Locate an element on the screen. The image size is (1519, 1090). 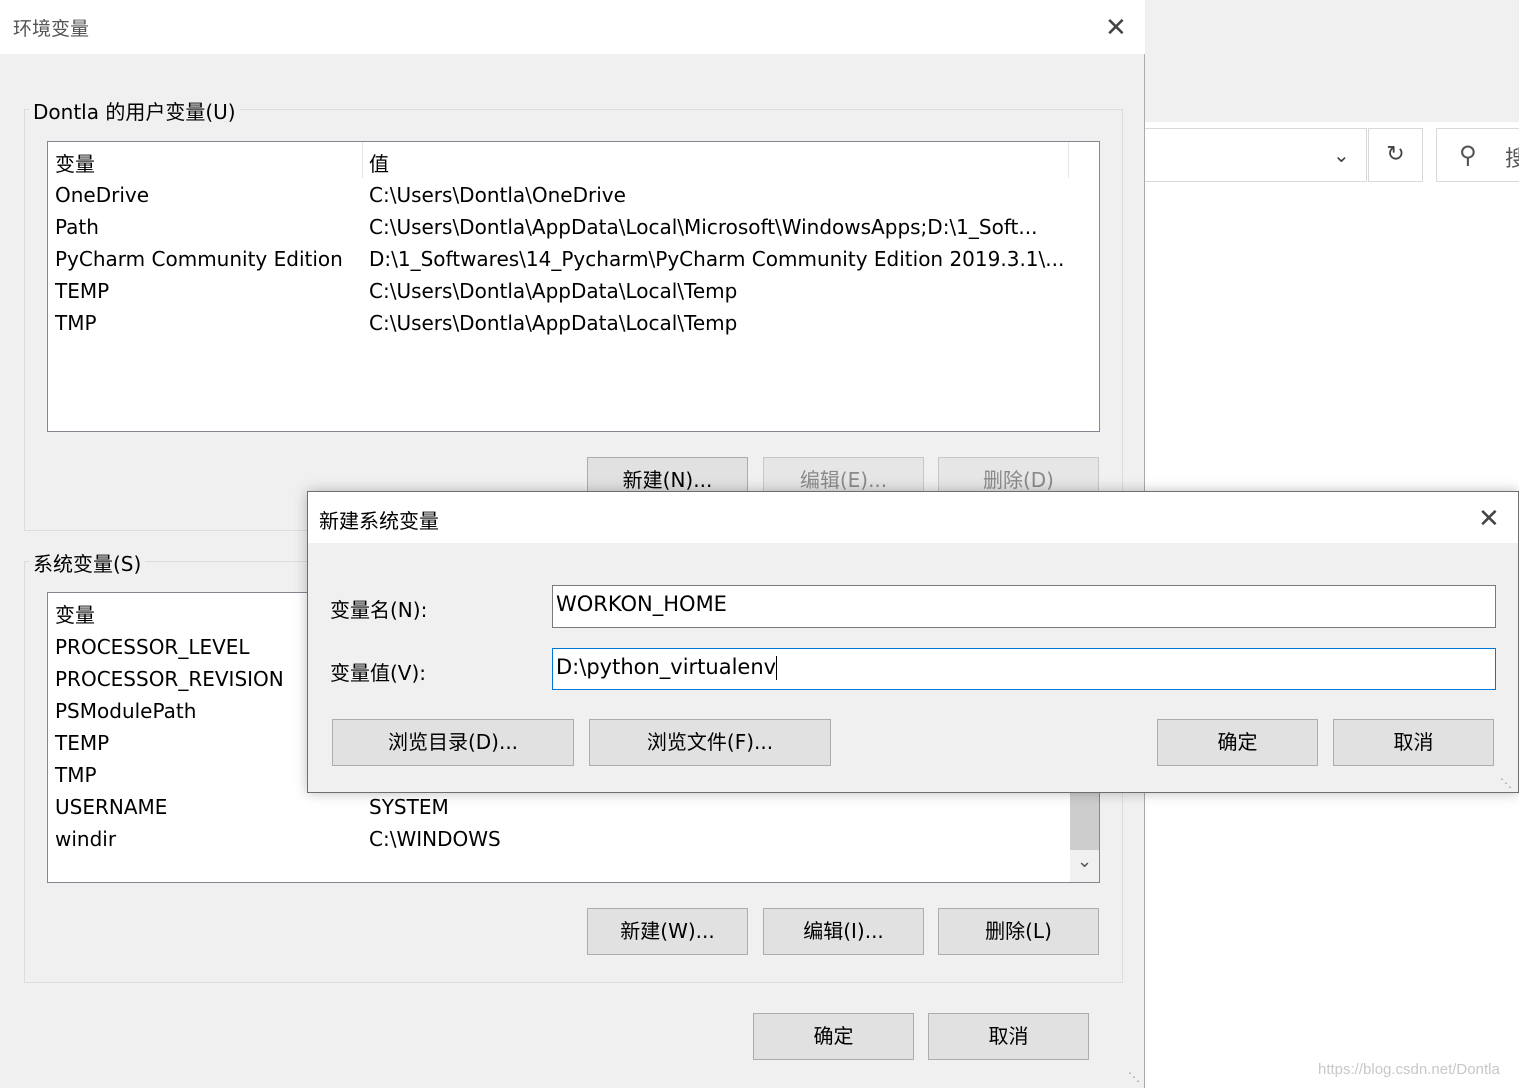
search-placeholder: 搜 is located at coordinates (1512, 159).